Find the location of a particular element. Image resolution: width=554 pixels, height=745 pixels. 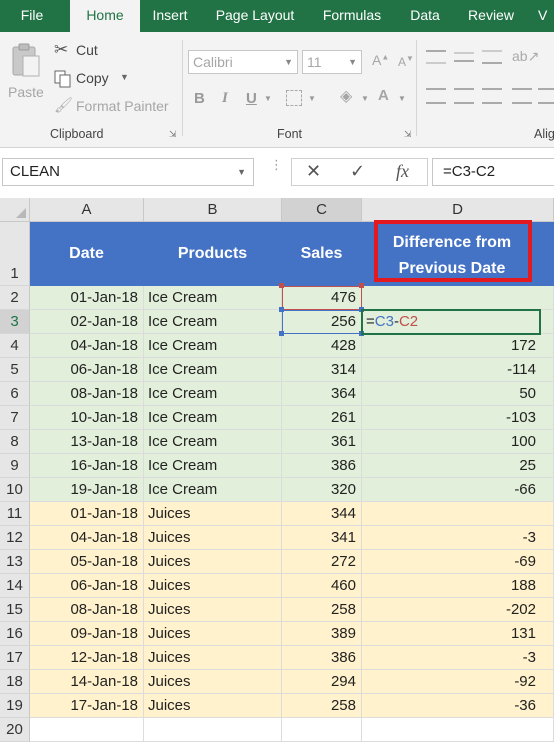

cell-sales: 320 is located at coordinates (322, 490).